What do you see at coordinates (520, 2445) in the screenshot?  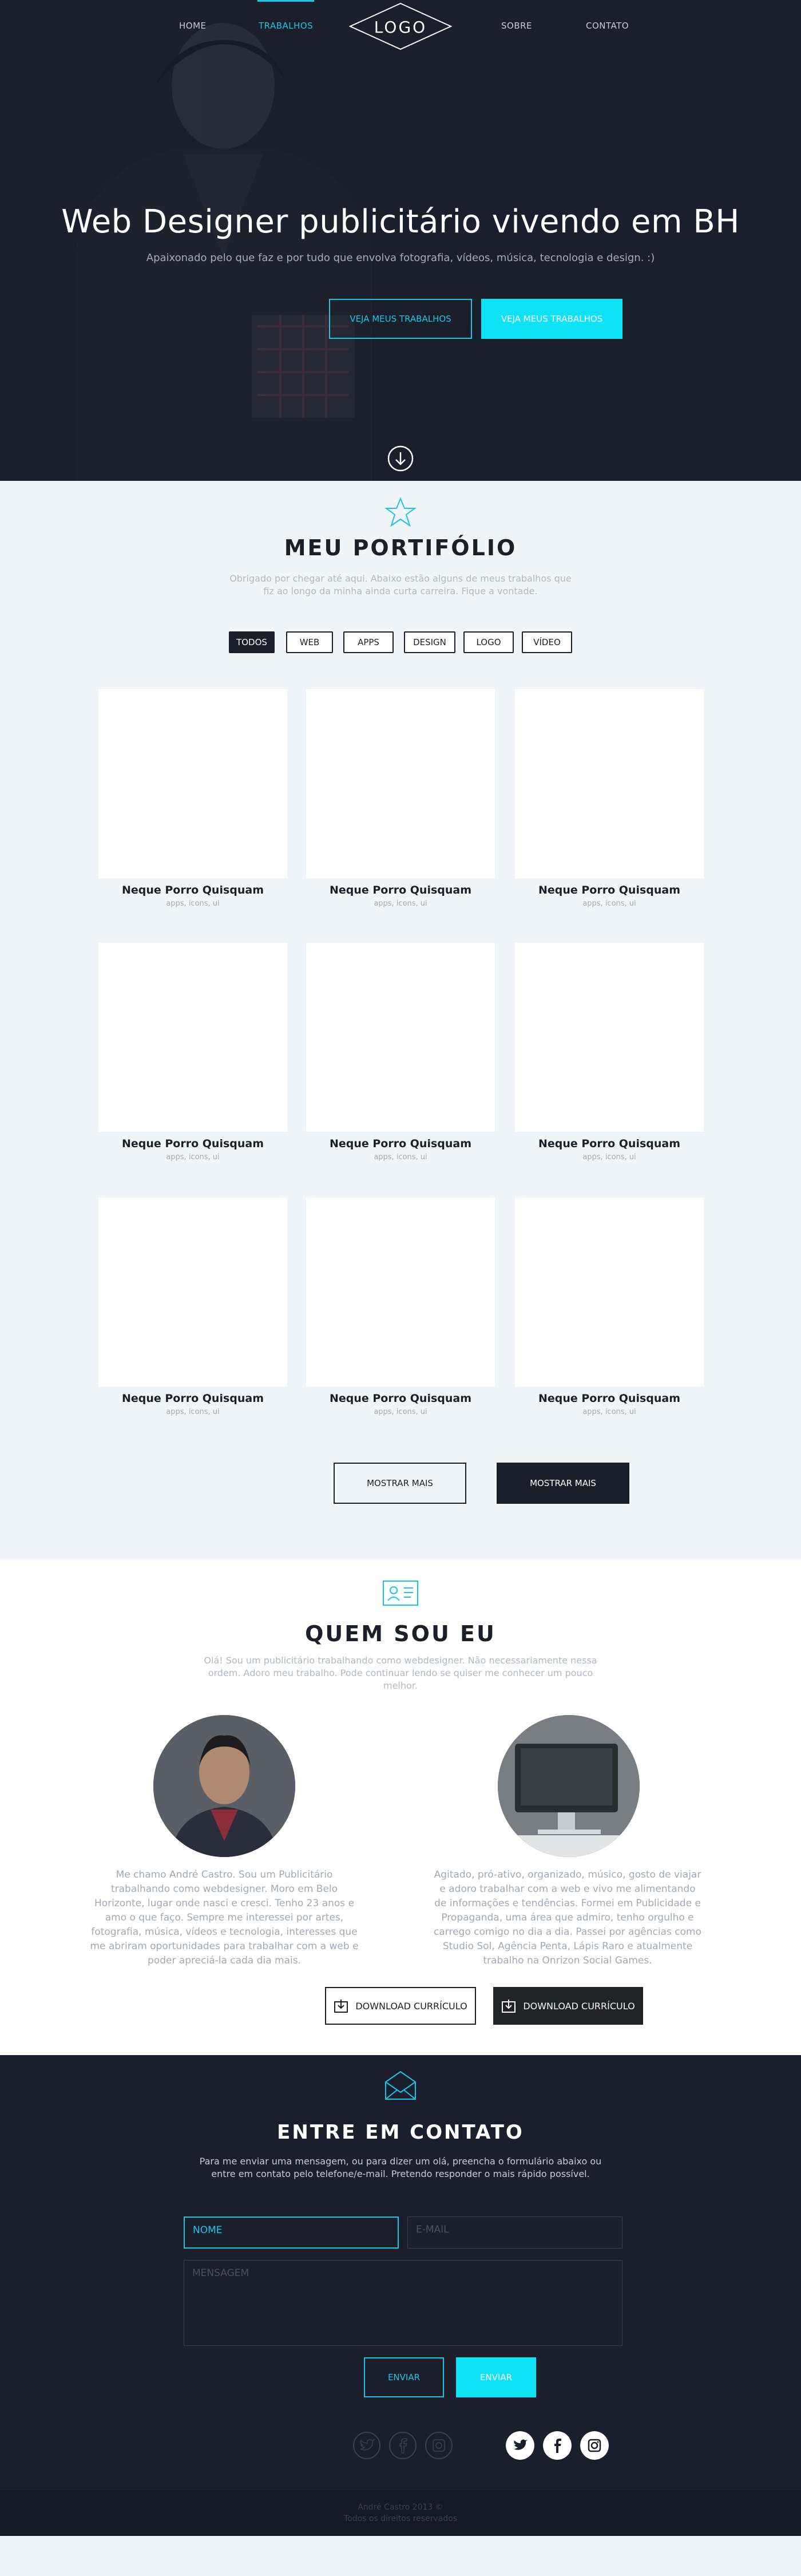 I see `twitter-icon` at bounding box center [520, 2445].